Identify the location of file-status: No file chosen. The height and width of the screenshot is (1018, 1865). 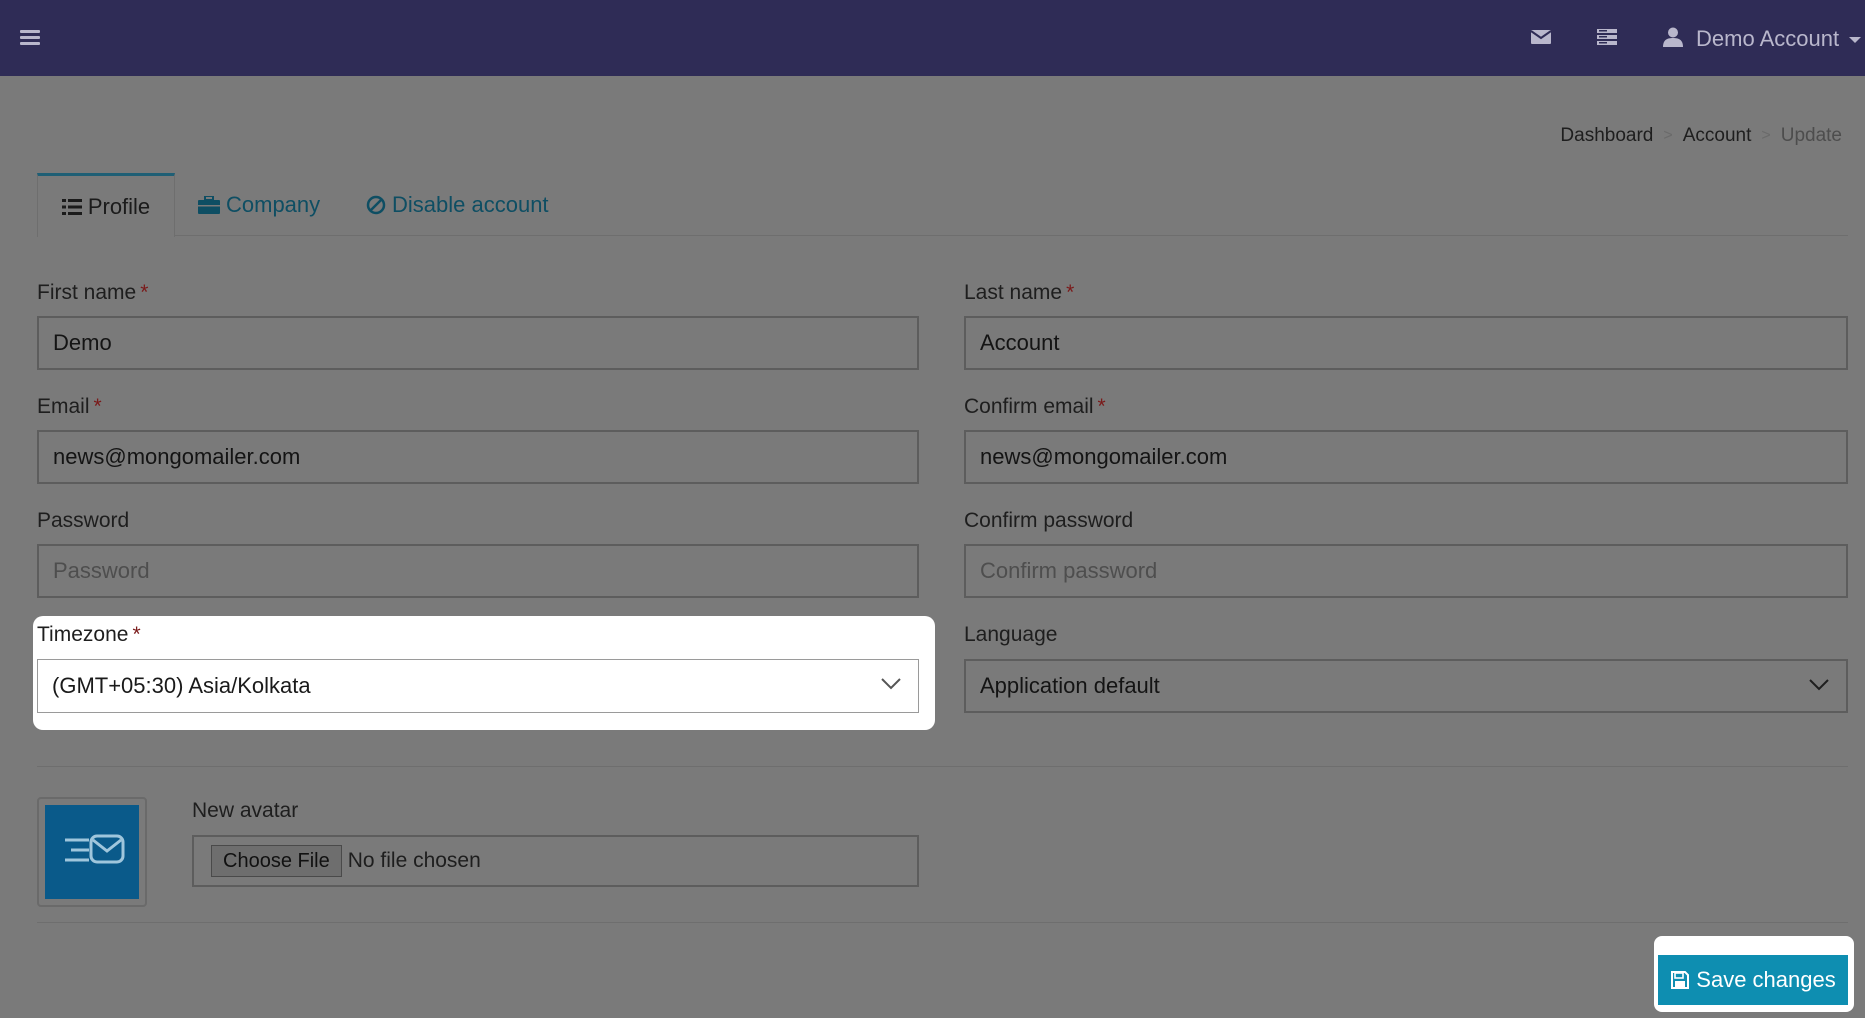
(414, 860).